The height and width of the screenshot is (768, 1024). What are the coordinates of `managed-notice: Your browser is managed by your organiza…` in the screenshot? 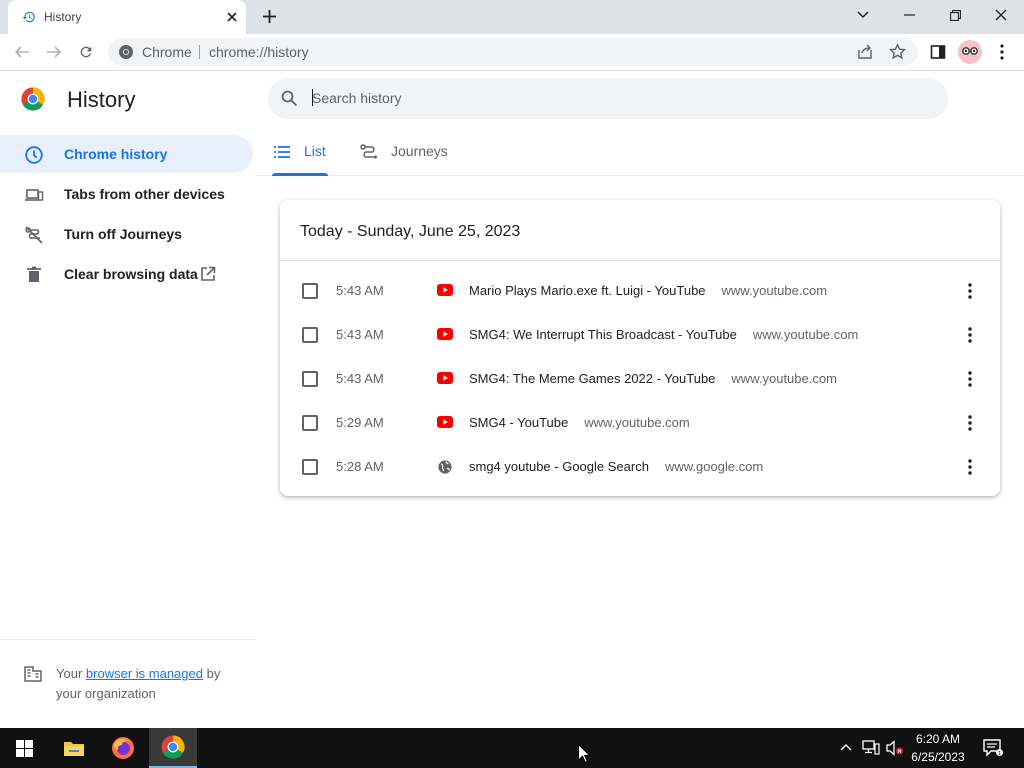 It's located at (151, 684).